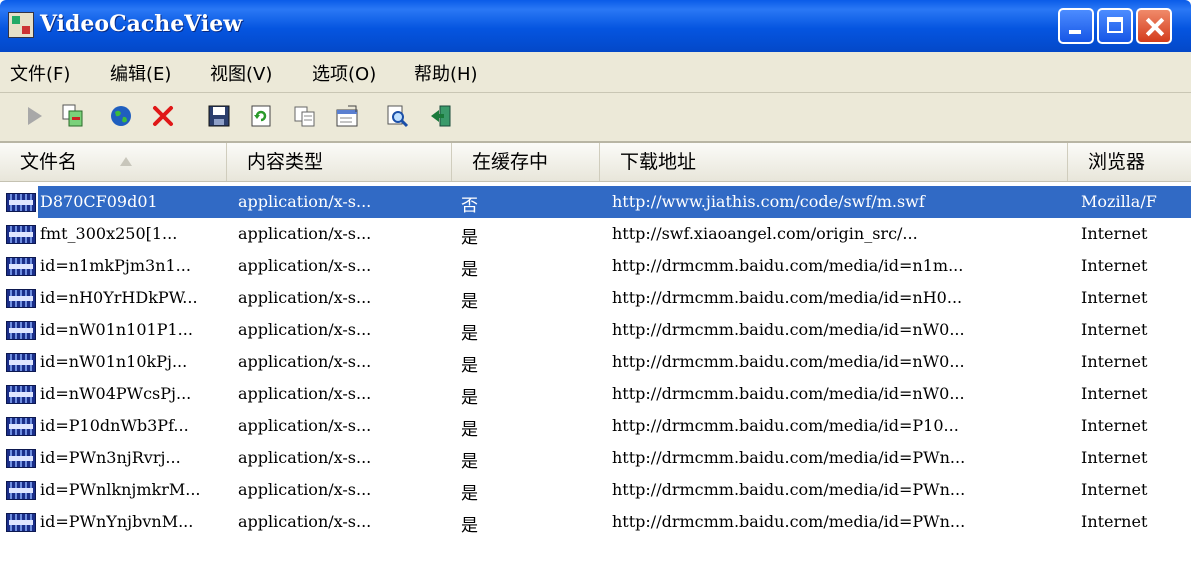  I want to click on refresh-icon, so click(261, 116).